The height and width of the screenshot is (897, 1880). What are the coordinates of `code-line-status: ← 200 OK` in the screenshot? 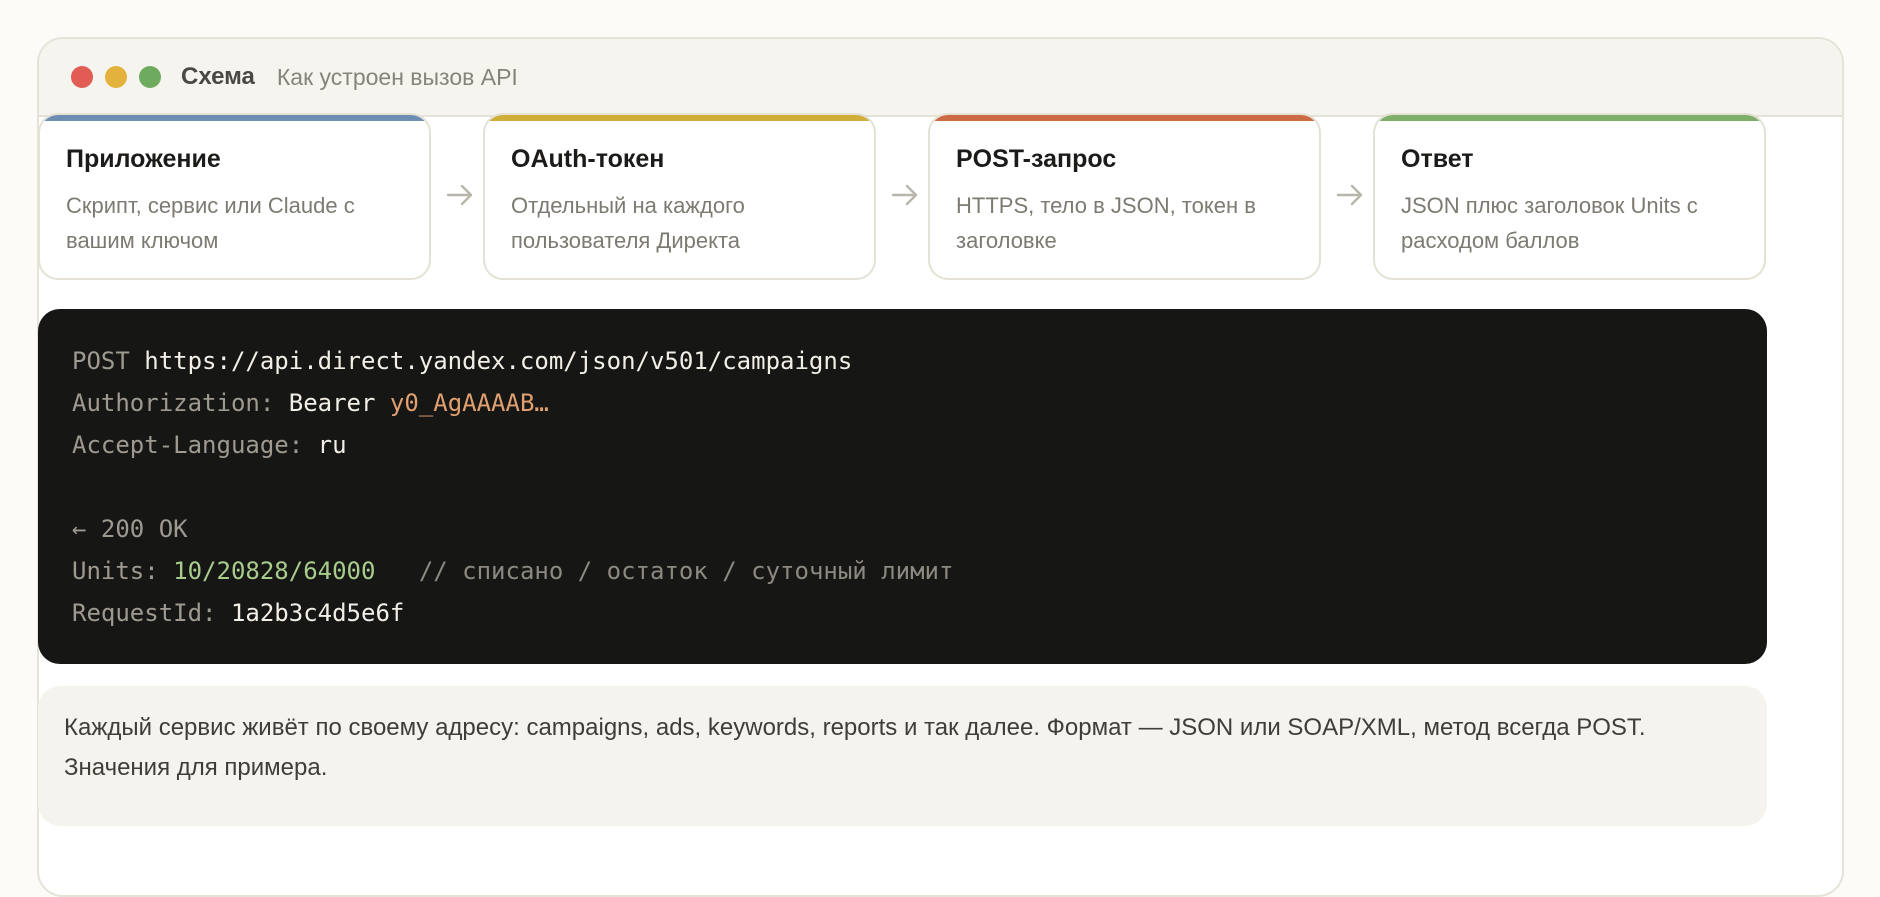 It's located at (902, 529).